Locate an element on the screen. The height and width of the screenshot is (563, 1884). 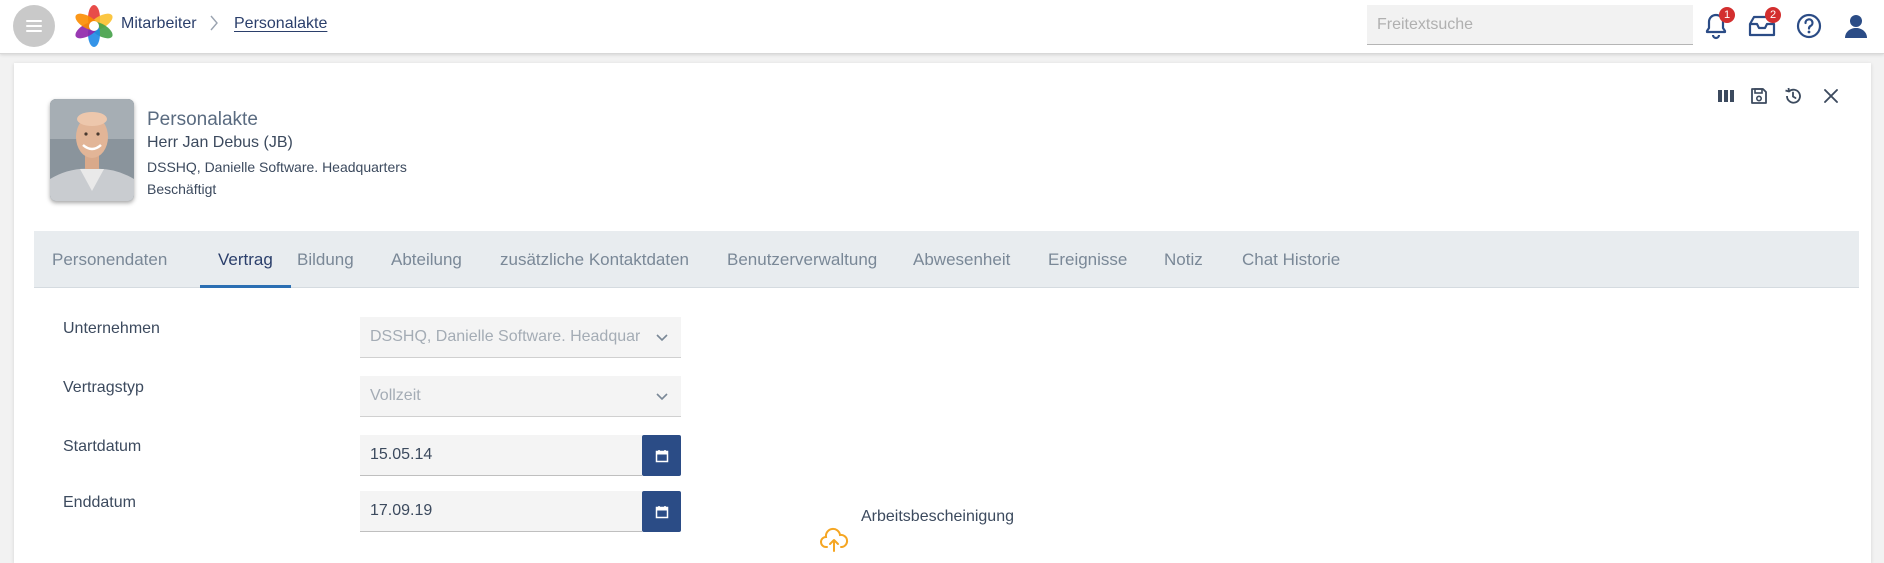
cloud-upload-icon is located at coordinates (834, 539).